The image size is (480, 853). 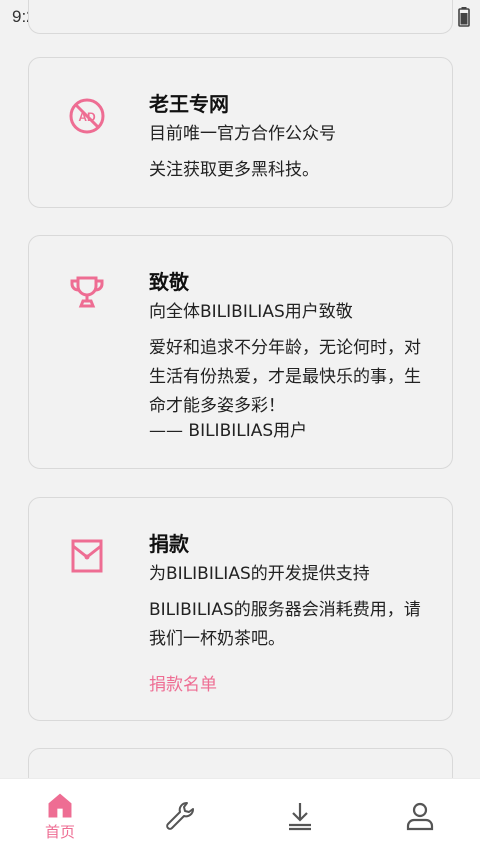 I want to click on nav-home: 首页, so click(x=60, y=816).